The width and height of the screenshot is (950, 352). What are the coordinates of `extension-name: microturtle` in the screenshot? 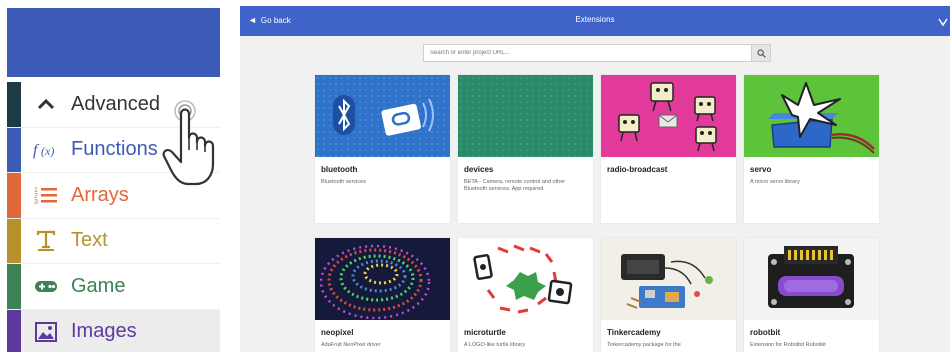 It's located at (485, 332).